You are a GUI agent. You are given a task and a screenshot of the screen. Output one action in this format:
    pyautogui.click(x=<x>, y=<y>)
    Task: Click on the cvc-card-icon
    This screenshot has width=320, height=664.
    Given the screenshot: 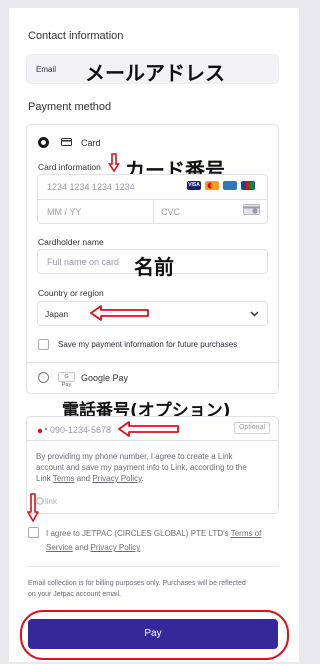 What is the action you would take?
    pyautogui.click(x=251, y=209)
    